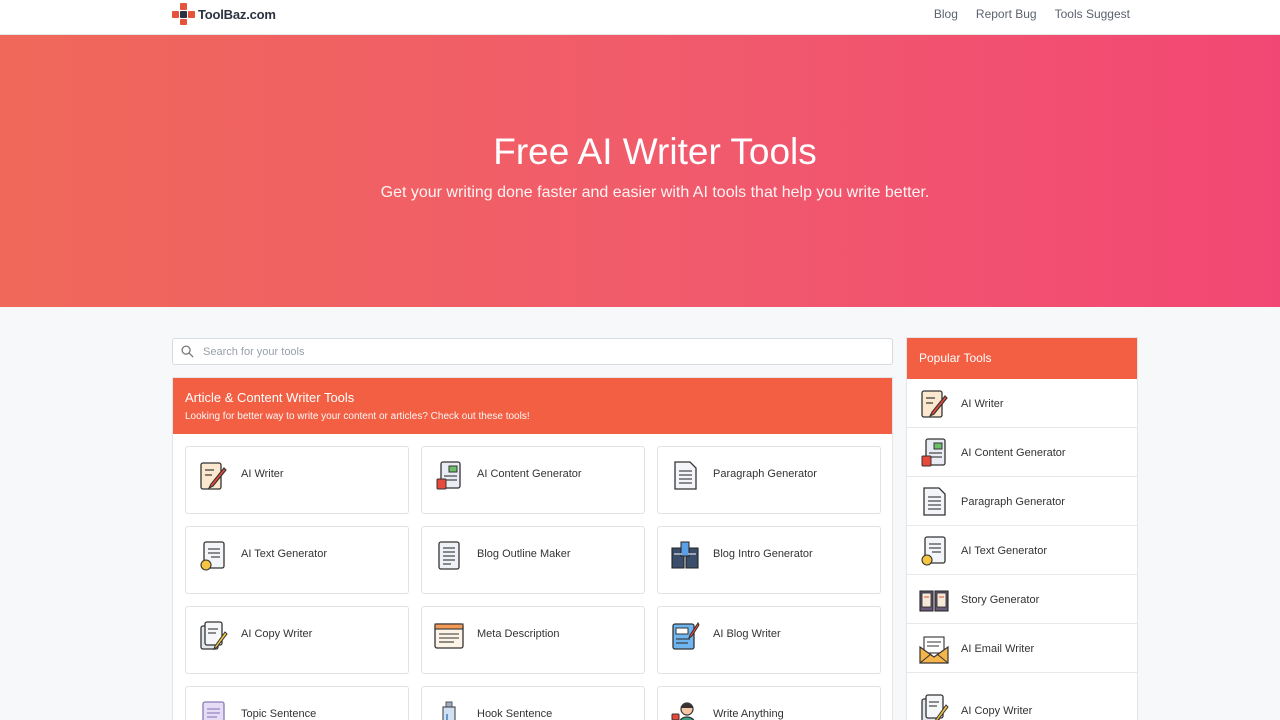  Describe the element at coordinates (237, 14) in the screenshot. I see `brand-name: ToolBaz.com` at that location.